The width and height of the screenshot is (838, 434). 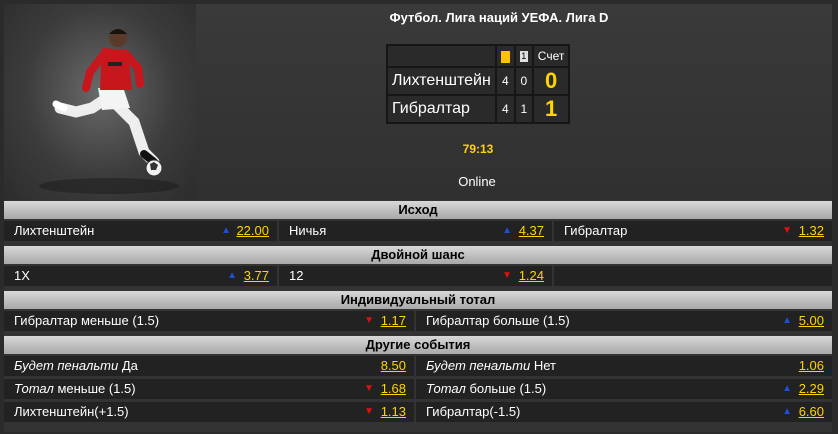 What do you see at coordinates (523, 109) in the screenshot?
I see `team-away-stat: 1` at bounding box center [523, 109].